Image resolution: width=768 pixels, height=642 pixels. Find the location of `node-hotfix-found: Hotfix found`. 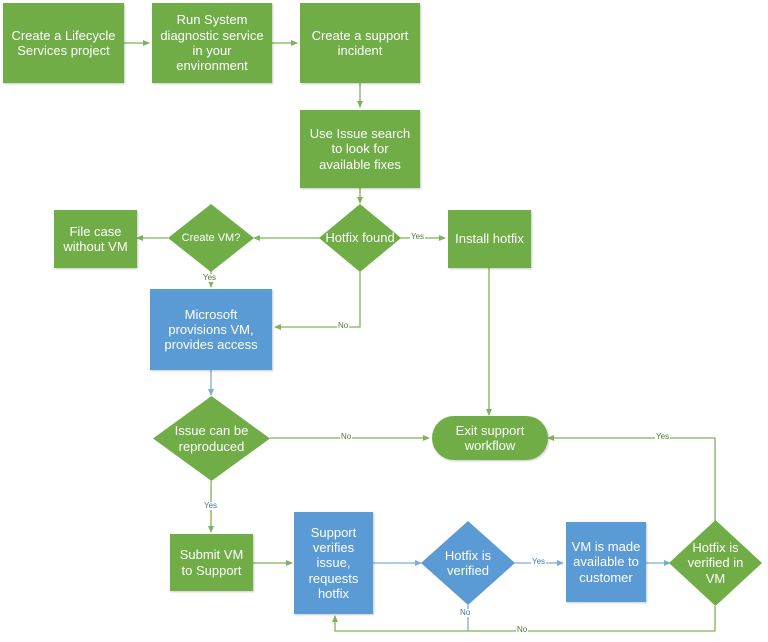

node-hotfix-found: Hotfix found is located at coordinates (360, 238).